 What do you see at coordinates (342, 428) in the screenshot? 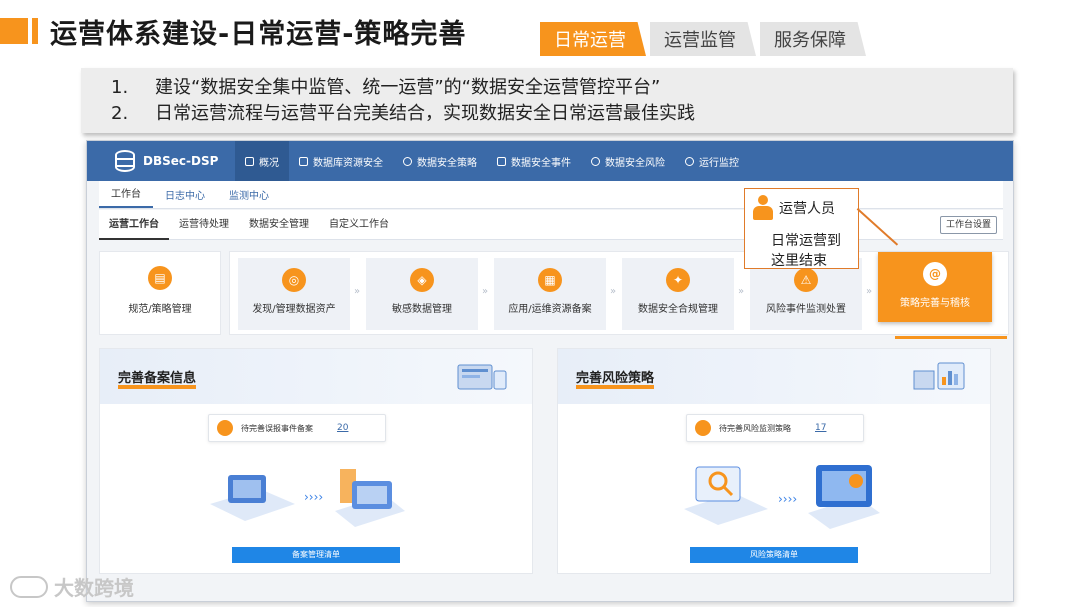
I see `pill-count: 20` at bounding box center [342, 428].